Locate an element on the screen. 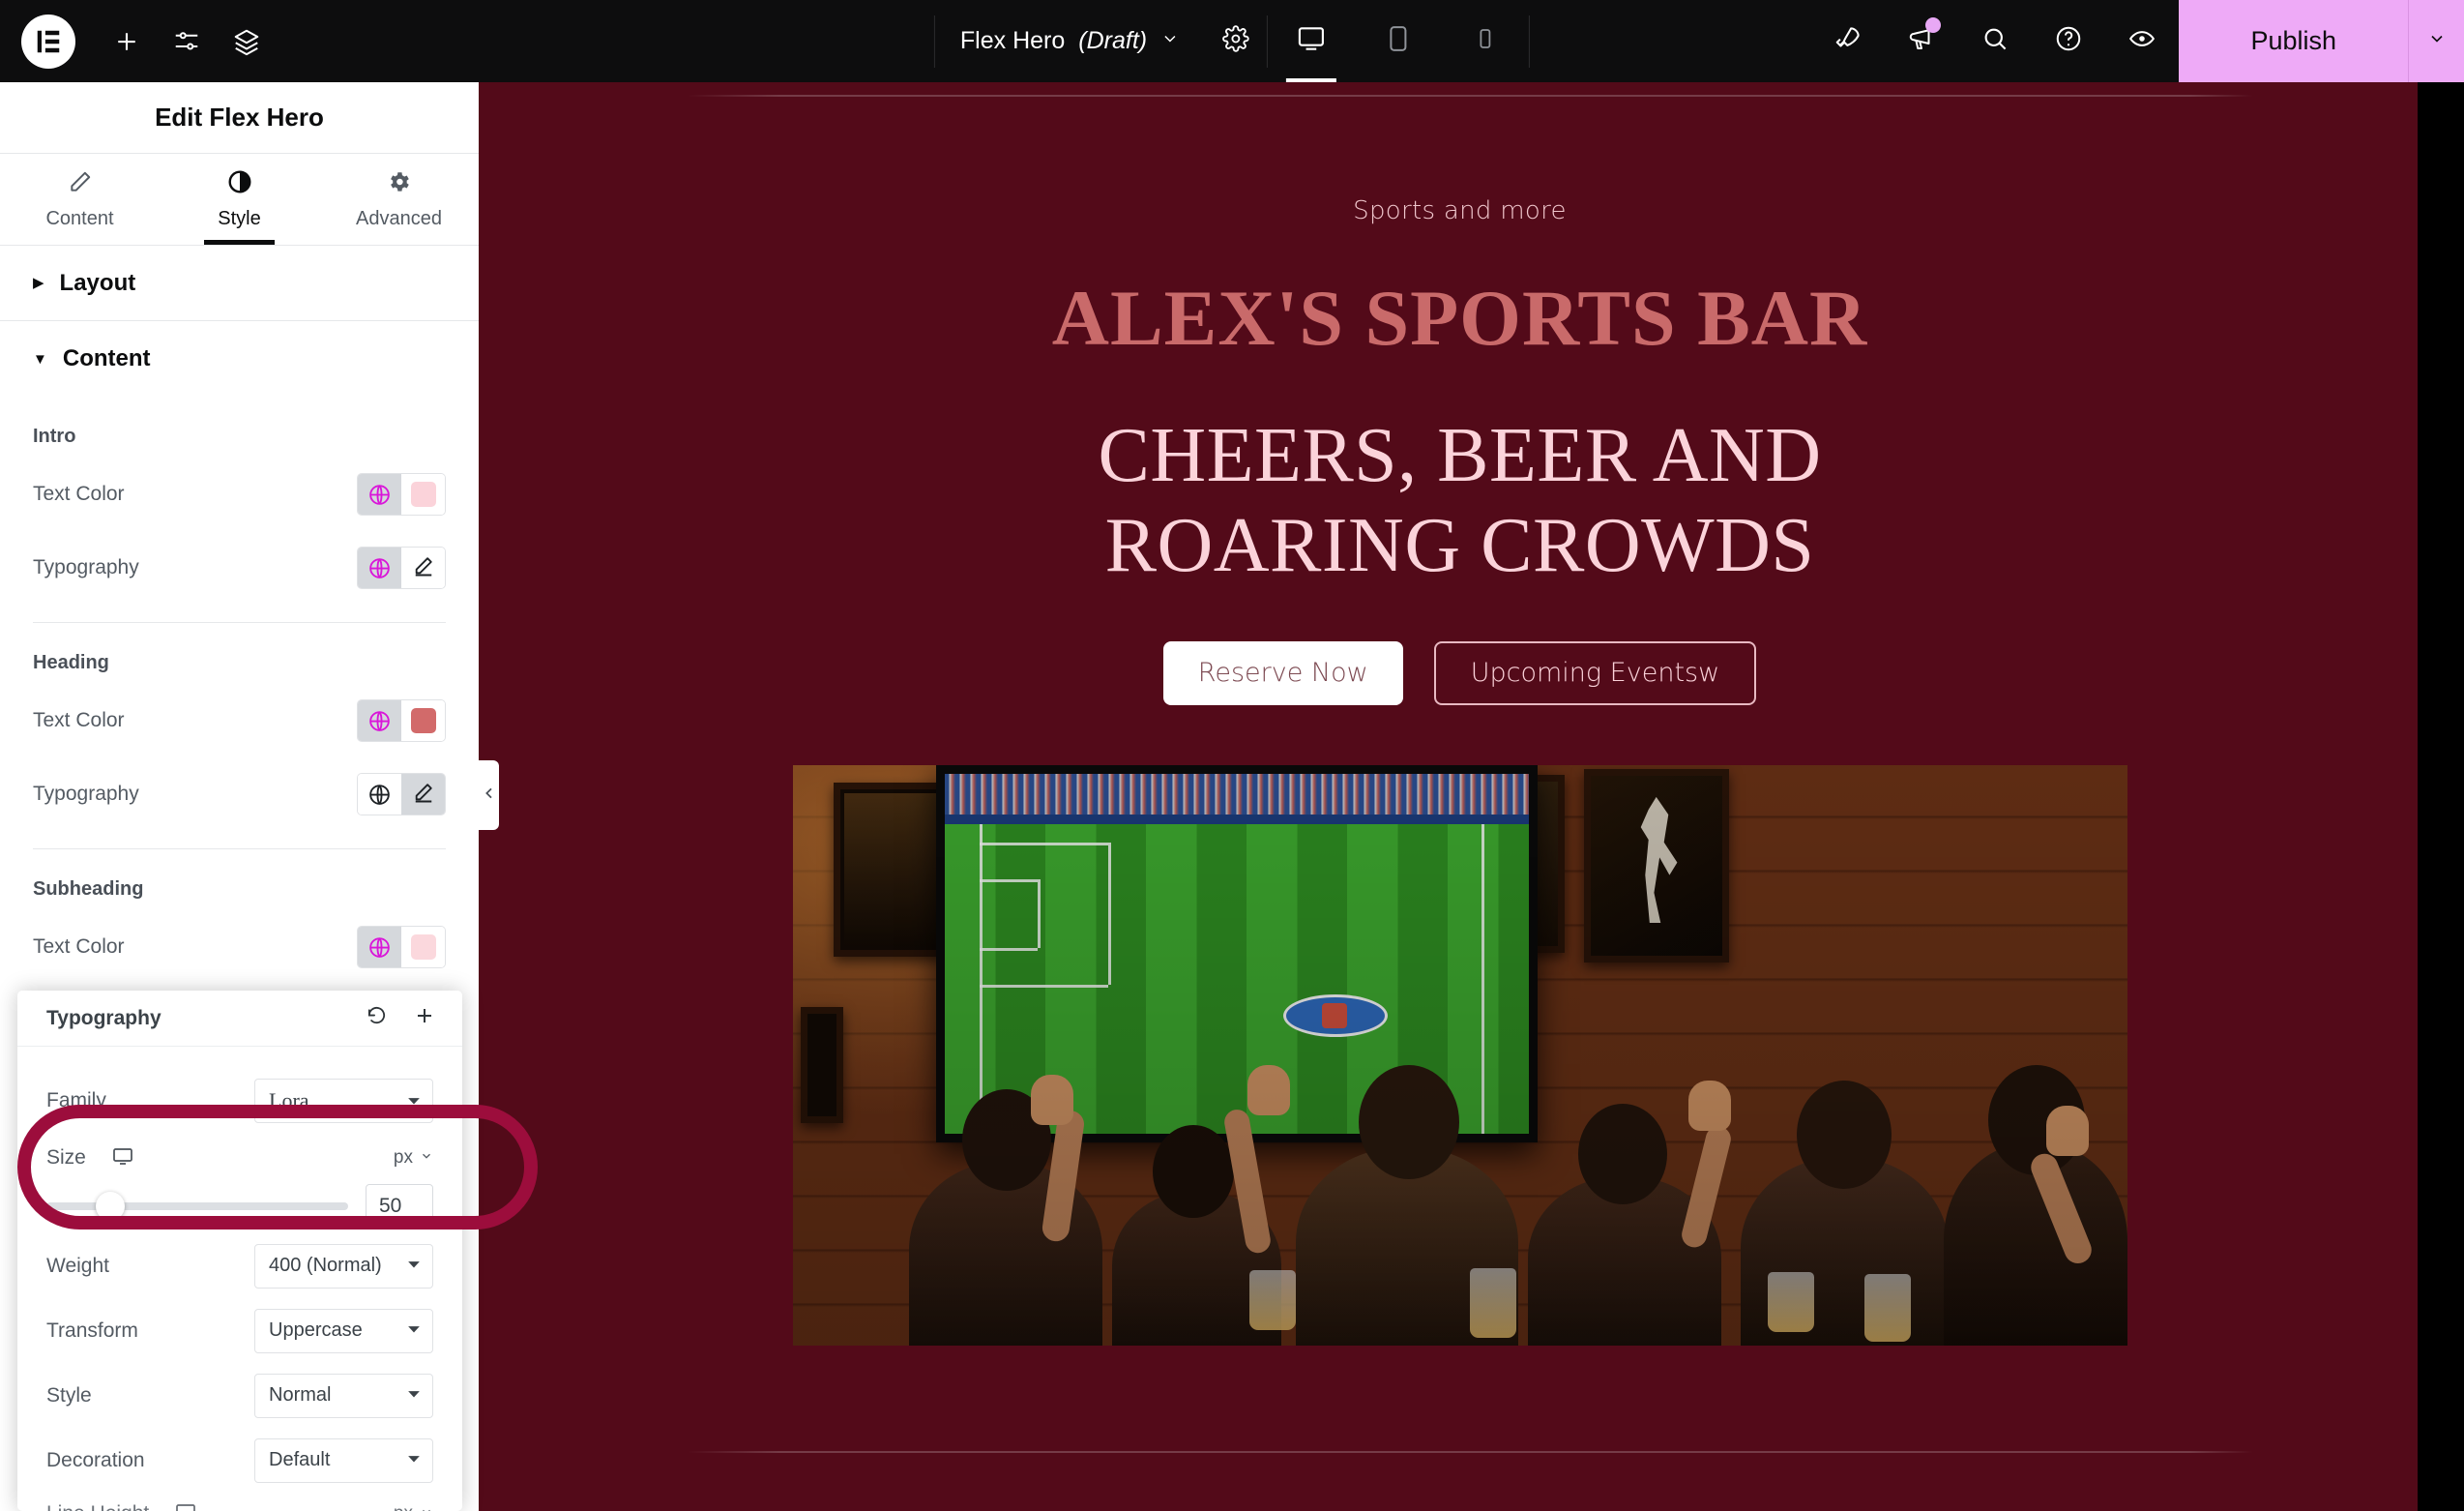 This screenshot has width=2464, height=1511. typography-popover-header: Typography is located at coordinates (240, 1019).